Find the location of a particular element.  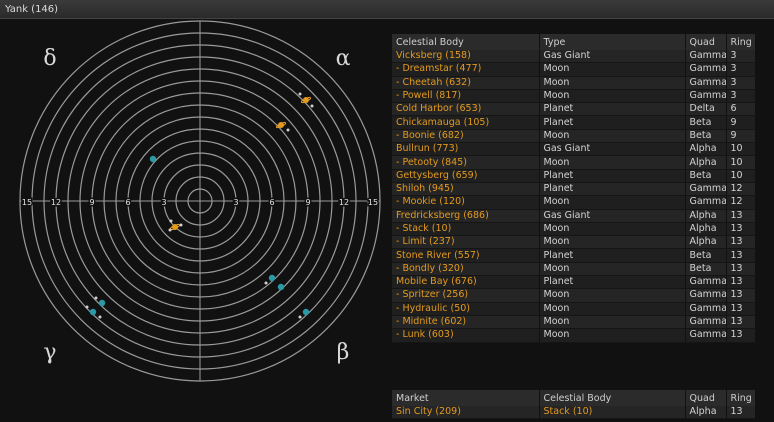

table-row: - Petooty (845) Moon Alpha 10 is located at coordinates (574, 162).